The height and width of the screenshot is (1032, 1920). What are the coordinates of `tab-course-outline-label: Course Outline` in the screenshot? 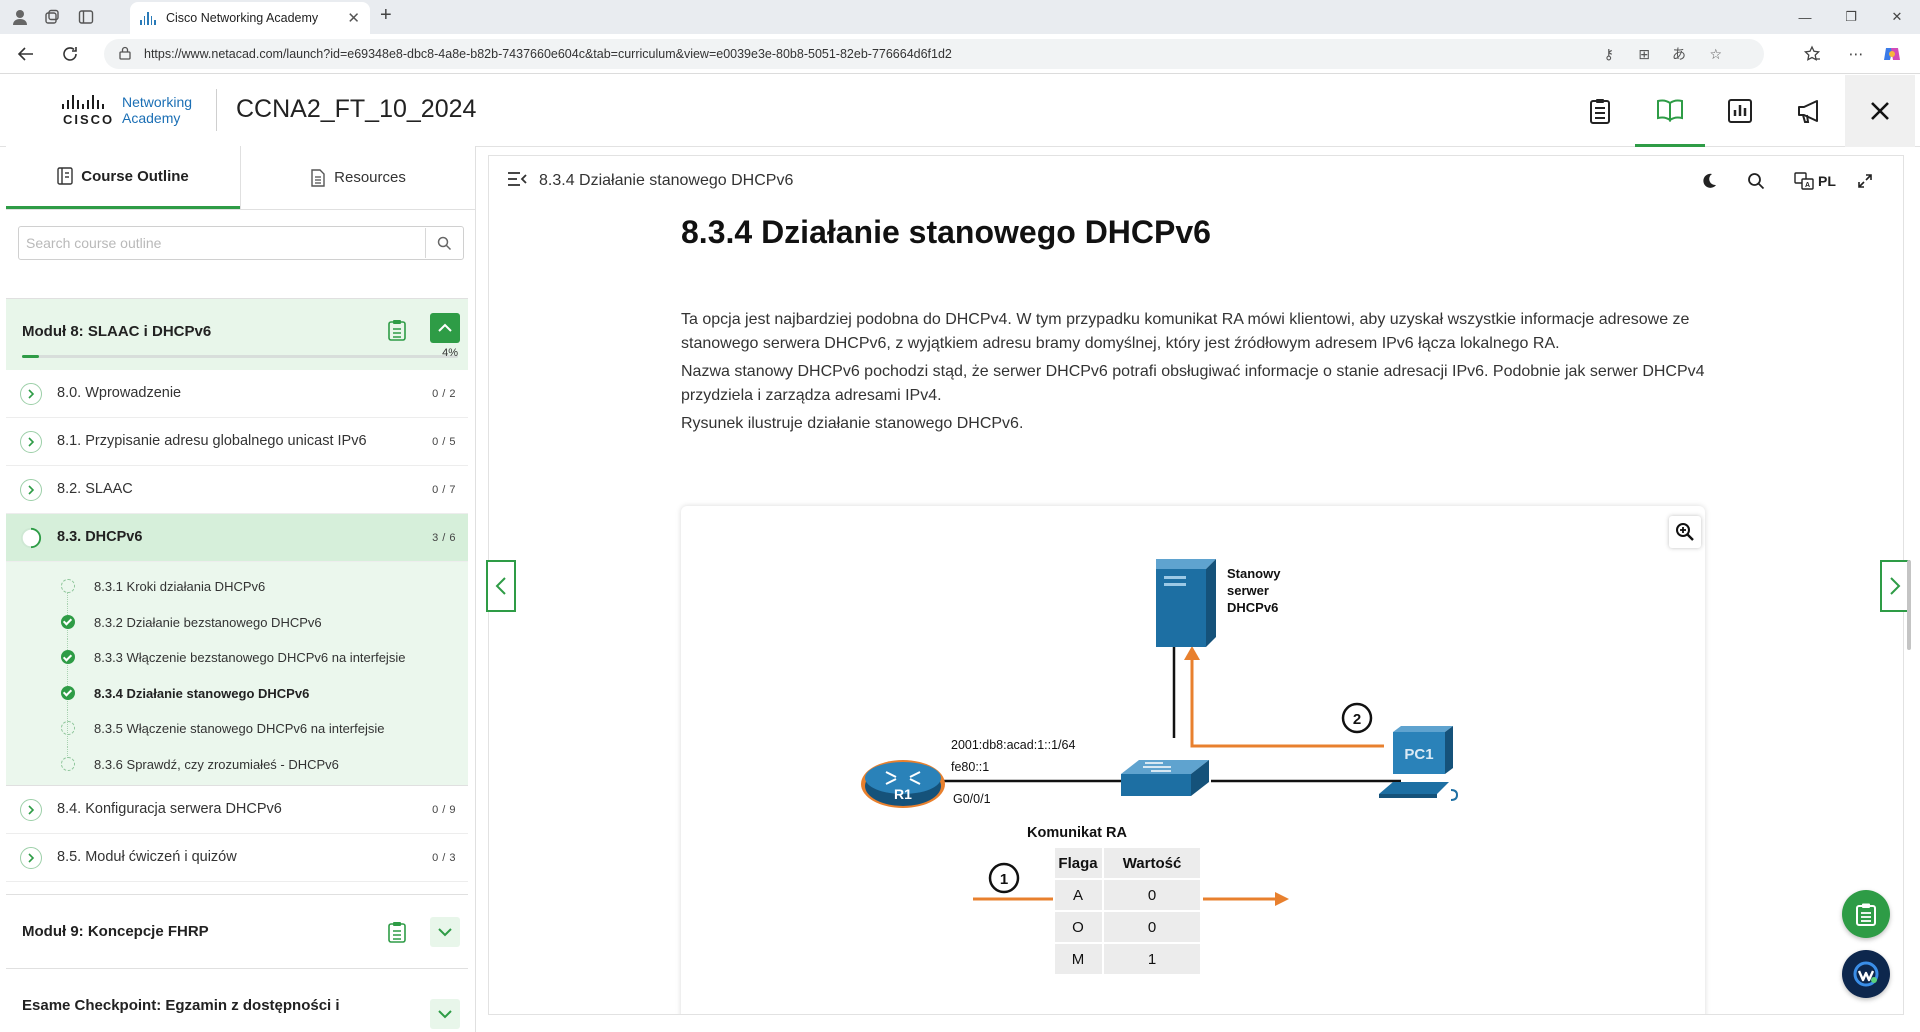 It's located at (135, 176).